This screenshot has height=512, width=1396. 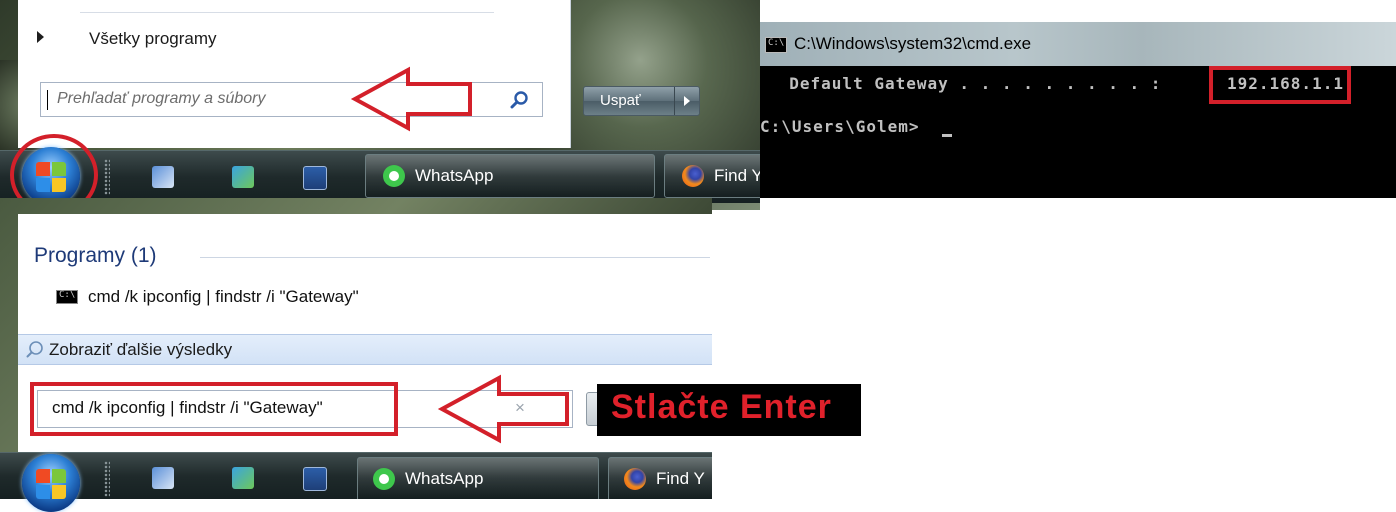 I want to click on gateway-output-line: Default Gateway . . . . . . . . . :, so click(x=970, y=83).